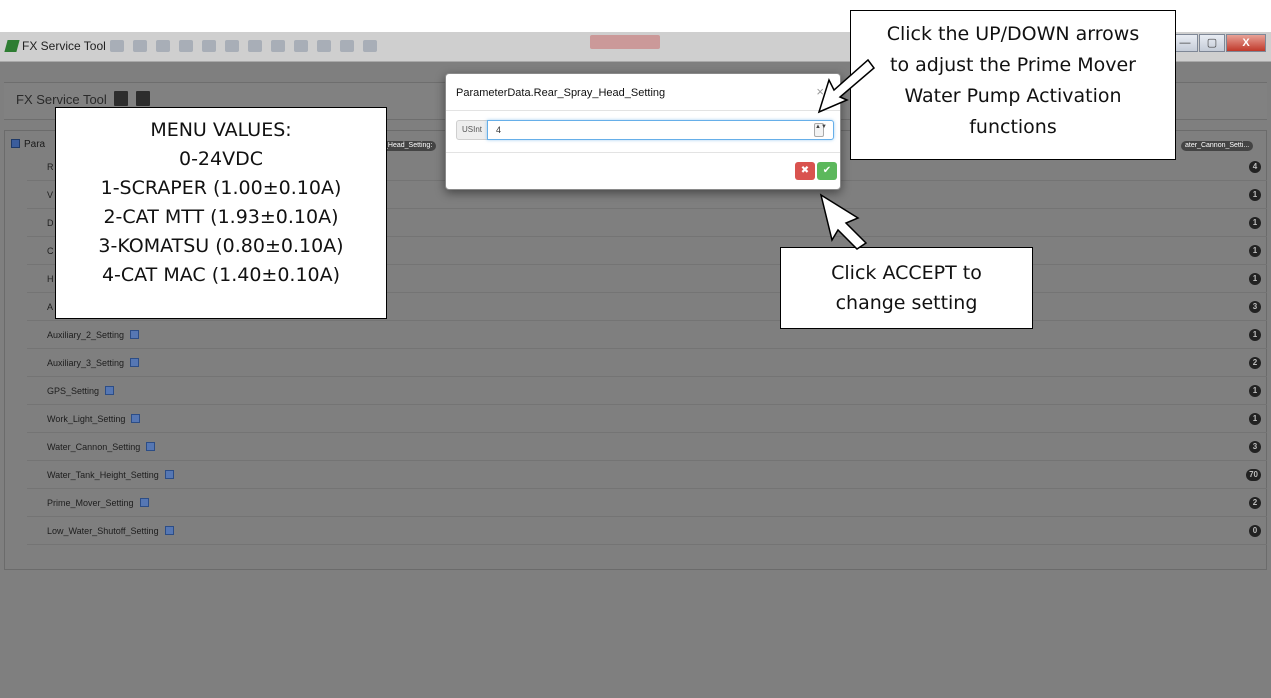 The image size is (1271, 698). I want to click on undo-icon, so click(186, 46).